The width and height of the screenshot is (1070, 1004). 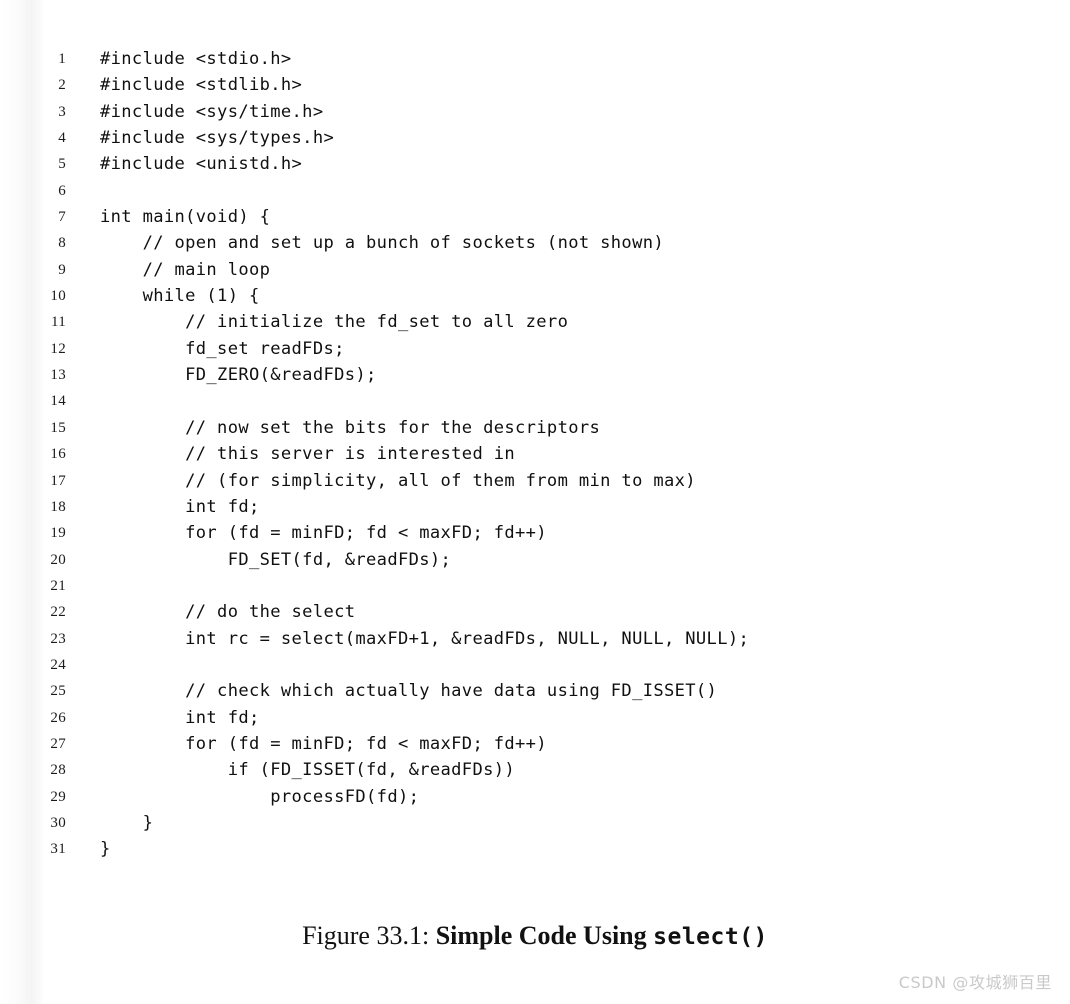 What do you see at coordinates (185, 269) in the screenshot?
I see `code-text: // main loop` at bounding box center [185, 269].